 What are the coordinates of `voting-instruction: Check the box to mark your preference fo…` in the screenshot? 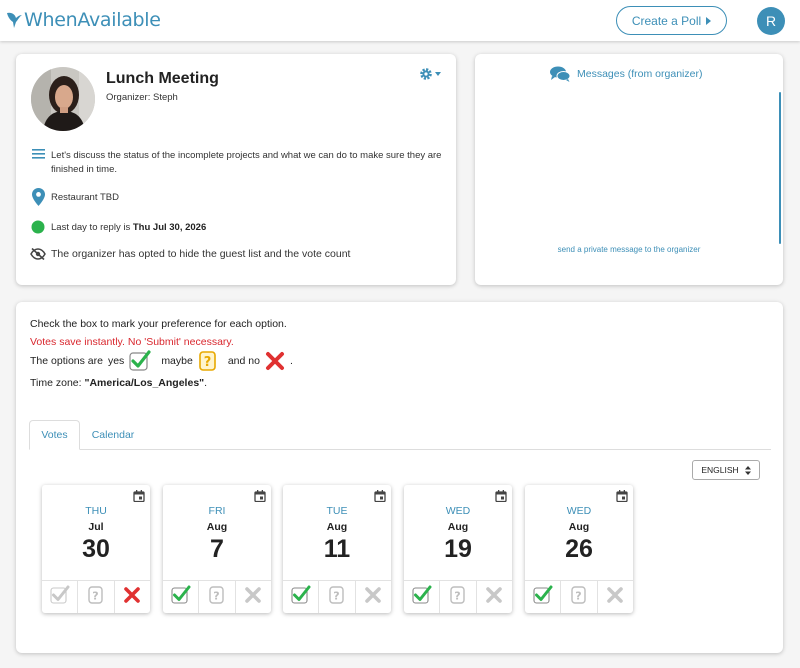 It's located at (158, 324).